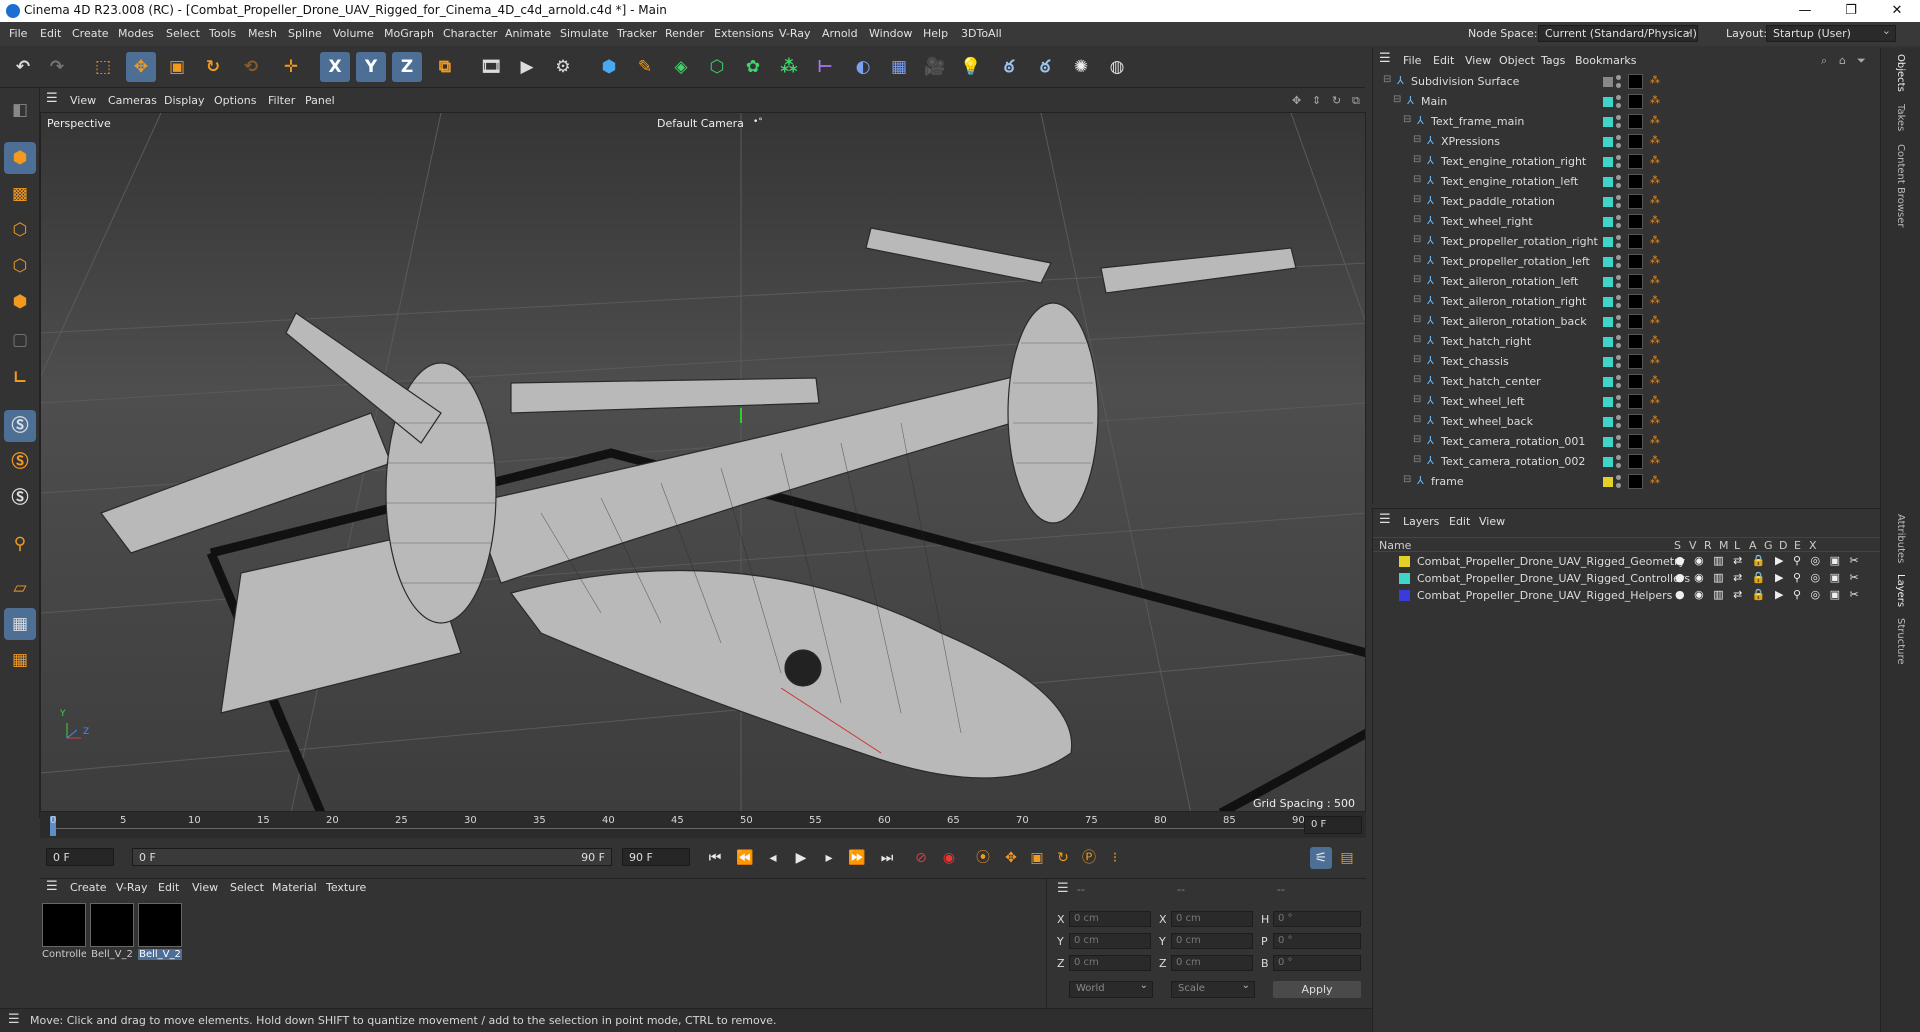  I want to click on start-frame-field: 0 F, so click(80, 857).